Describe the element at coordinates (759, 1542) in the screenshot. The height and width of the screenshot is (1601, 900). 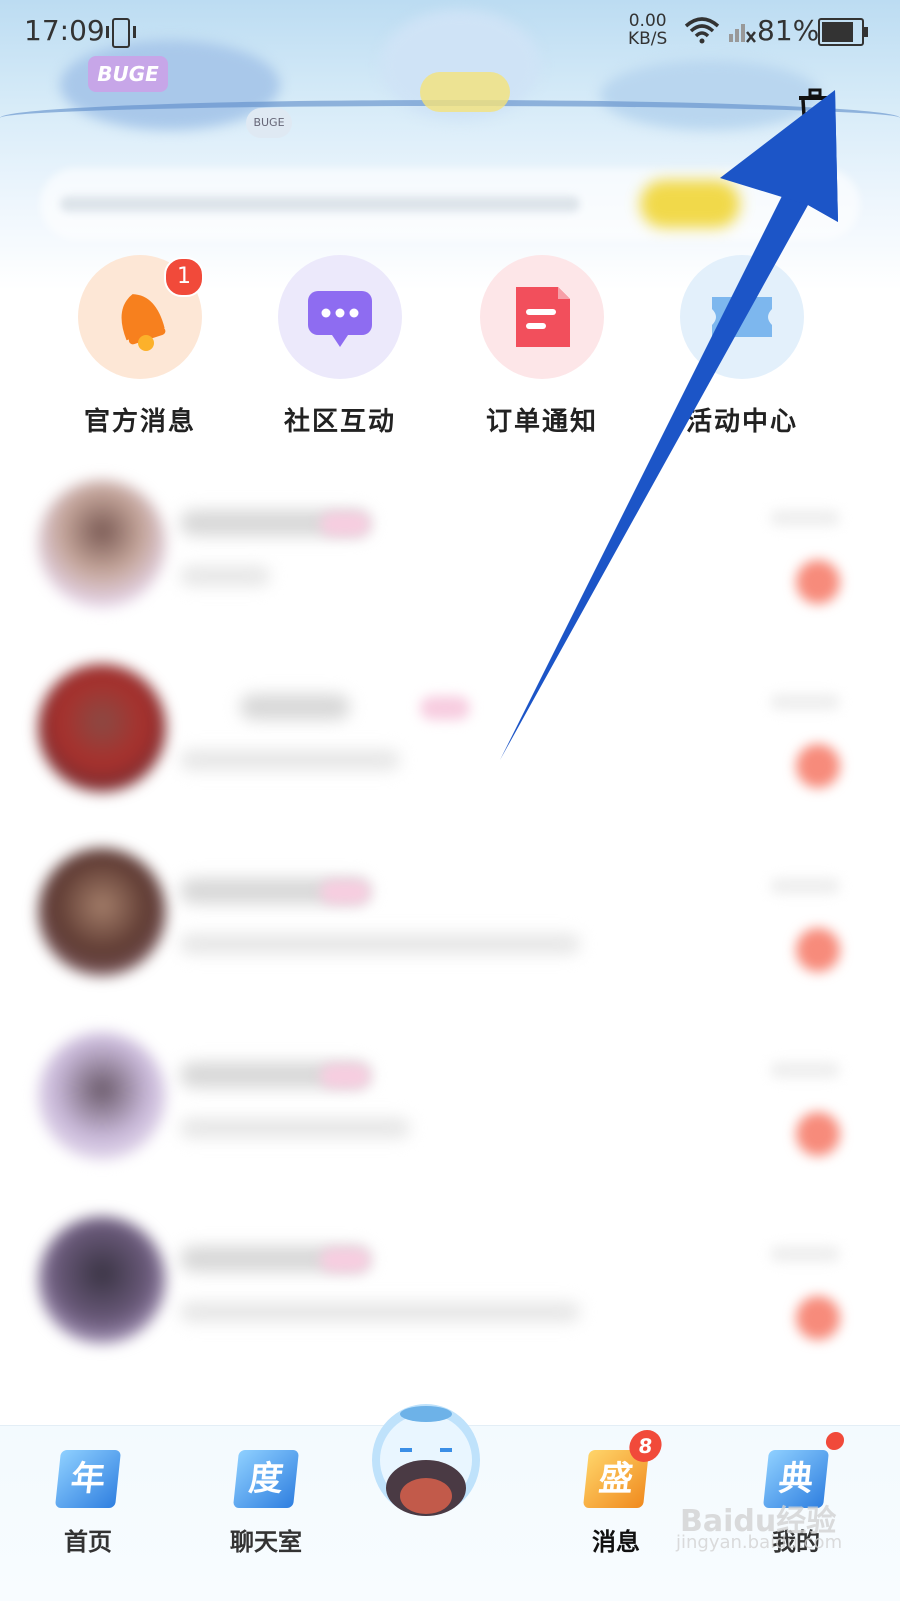
I see `watermark-url: jingyan.baidu.com` at that location.